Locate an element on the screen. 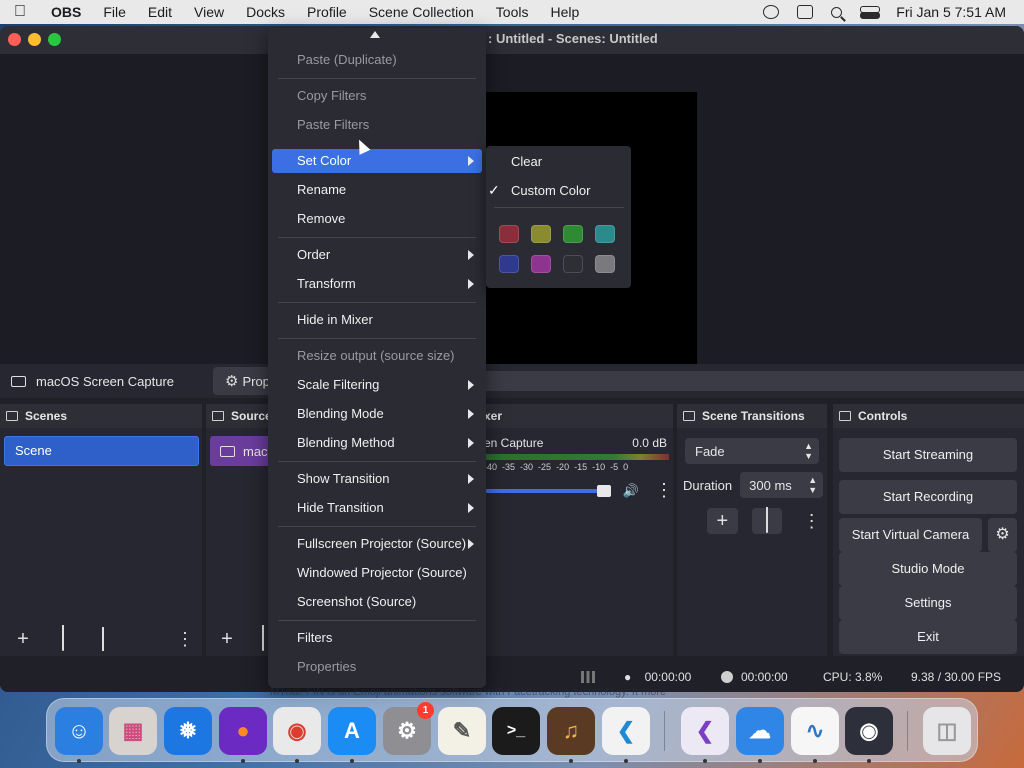  menu-item-fullscreen-projector-label: Fullscreen Projector (Source) is located at coordinates (382, 543).